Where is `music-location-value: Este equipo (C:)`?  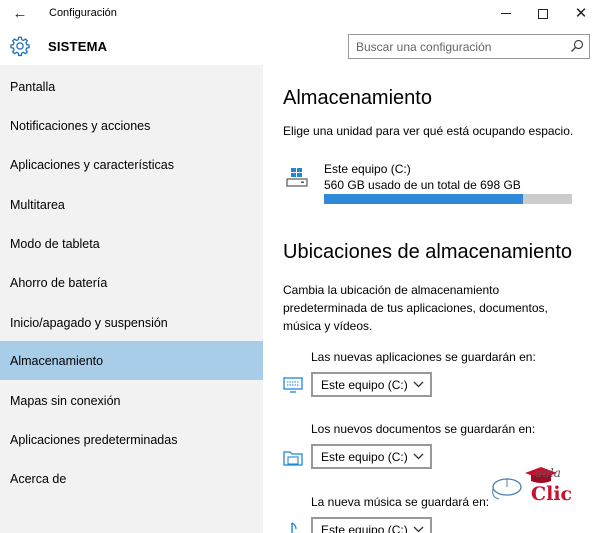 music-location-value: Este equipo (C:) is located at coordinates (364, 527).